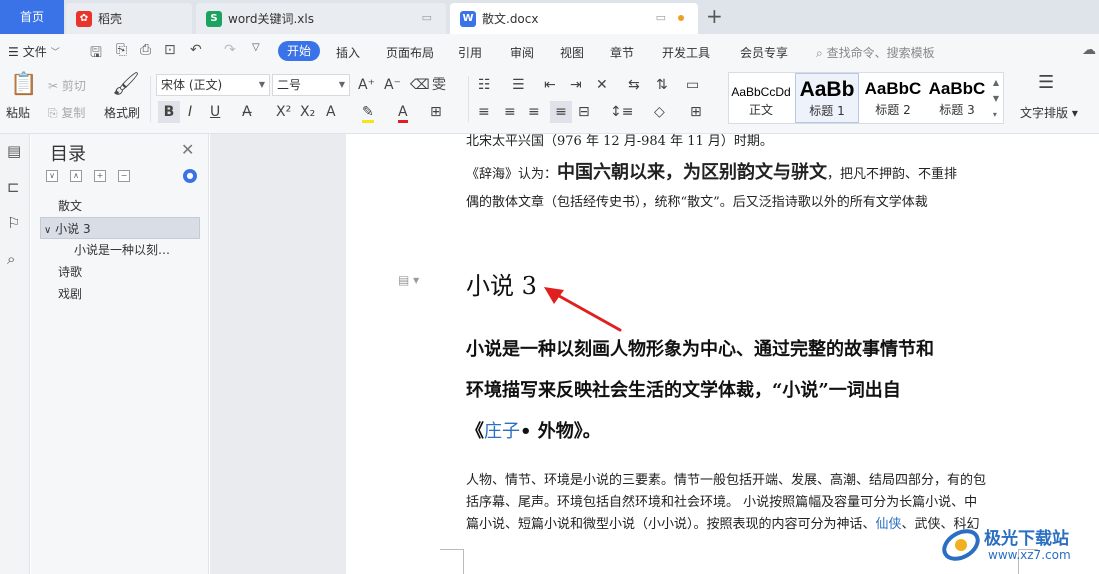 The width and height of the screenshot is (1099, 574). I want to click on line-spacing-icon: ↕≡, so click(621, 112).